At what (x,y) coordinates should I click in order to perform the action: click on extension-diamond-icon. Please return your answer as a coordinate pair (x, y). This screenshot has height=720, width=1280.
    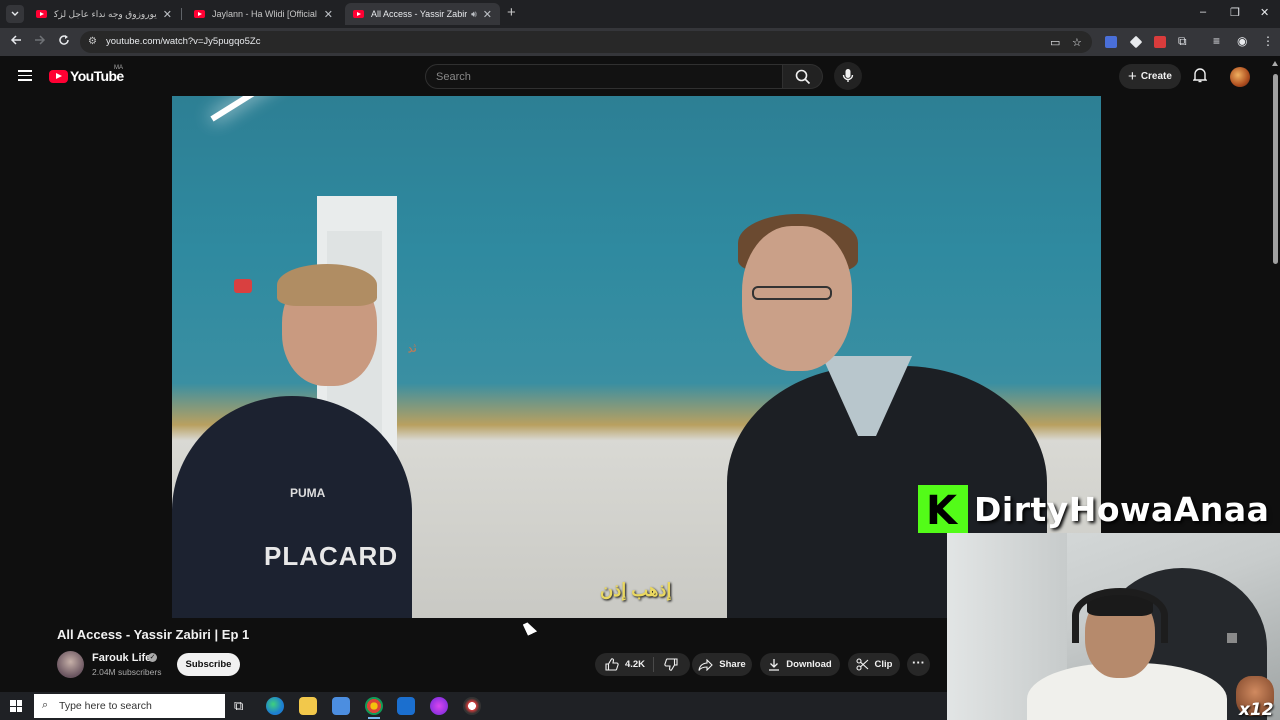
    Looking at the image, I should click on (1136, 42).